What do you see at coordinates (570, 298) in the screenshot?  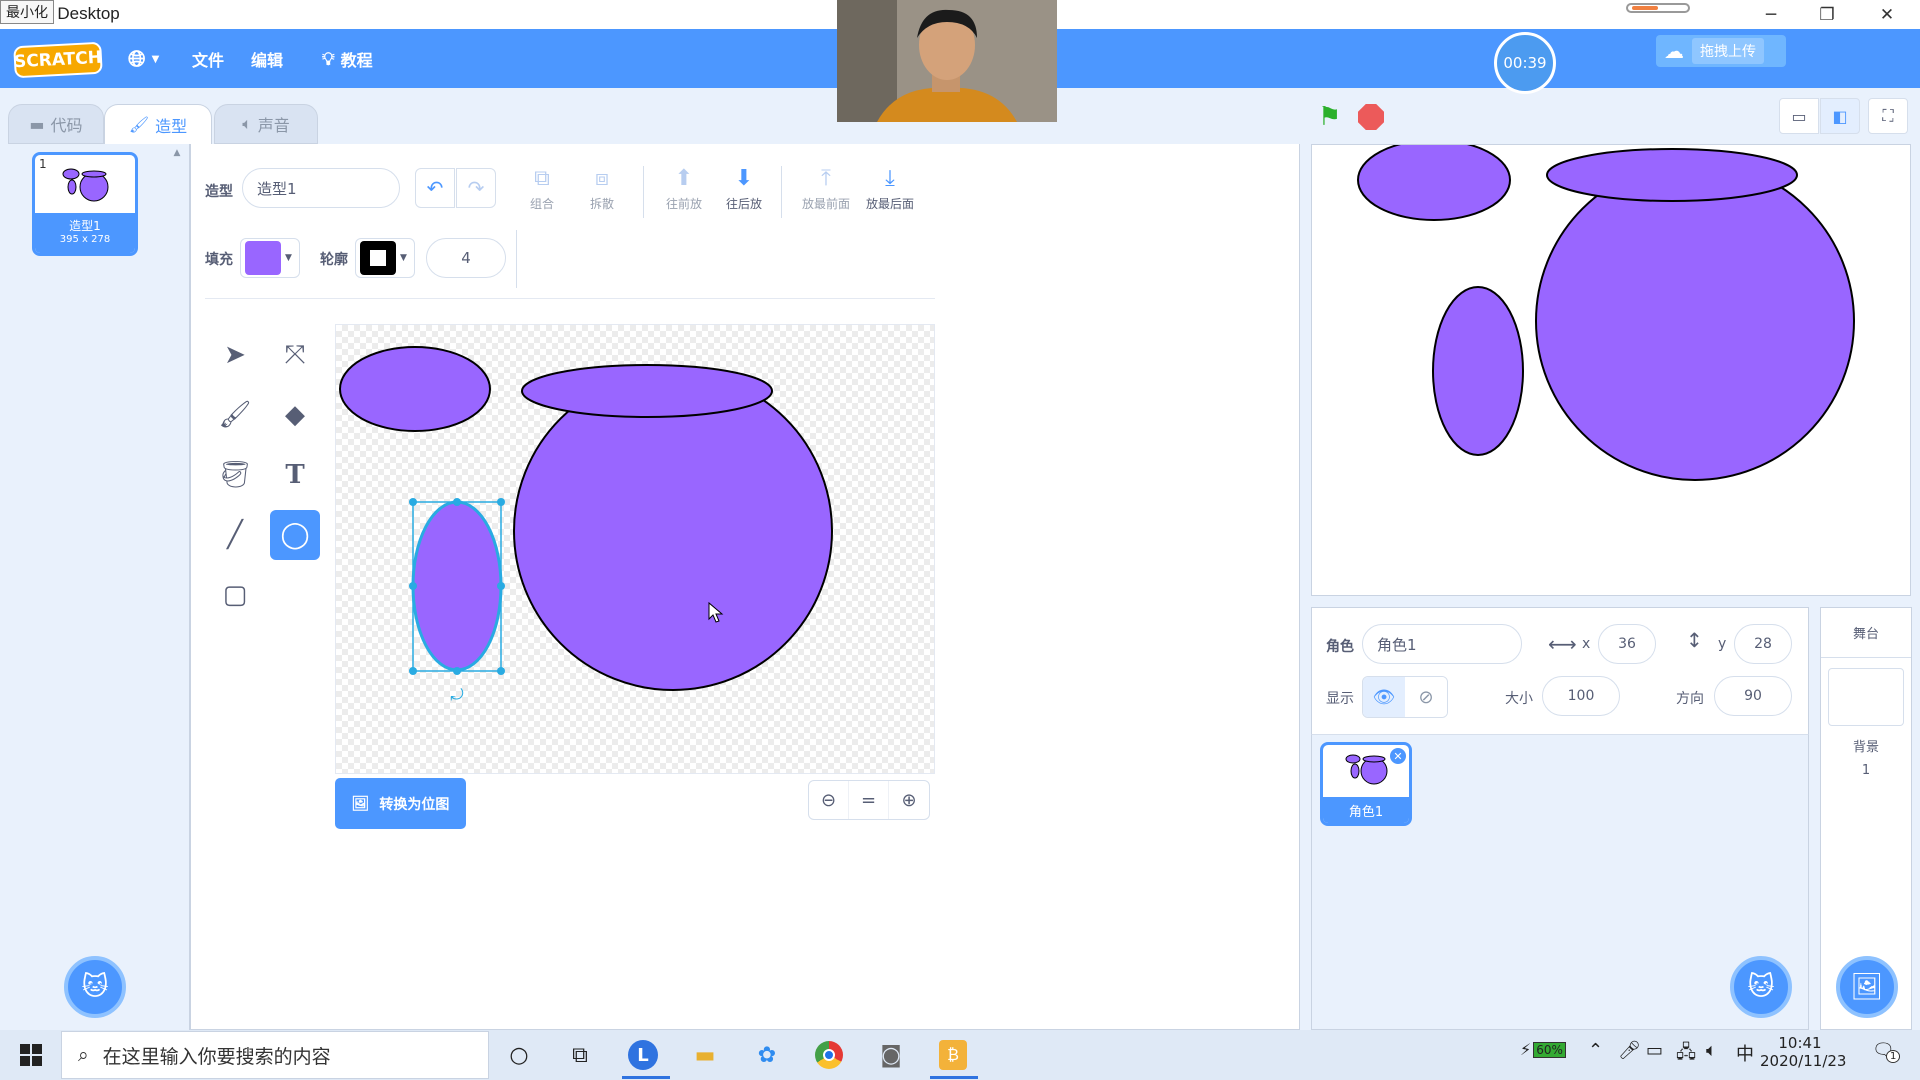 I see `toolbar-divider` at bounding box center [570, 298].